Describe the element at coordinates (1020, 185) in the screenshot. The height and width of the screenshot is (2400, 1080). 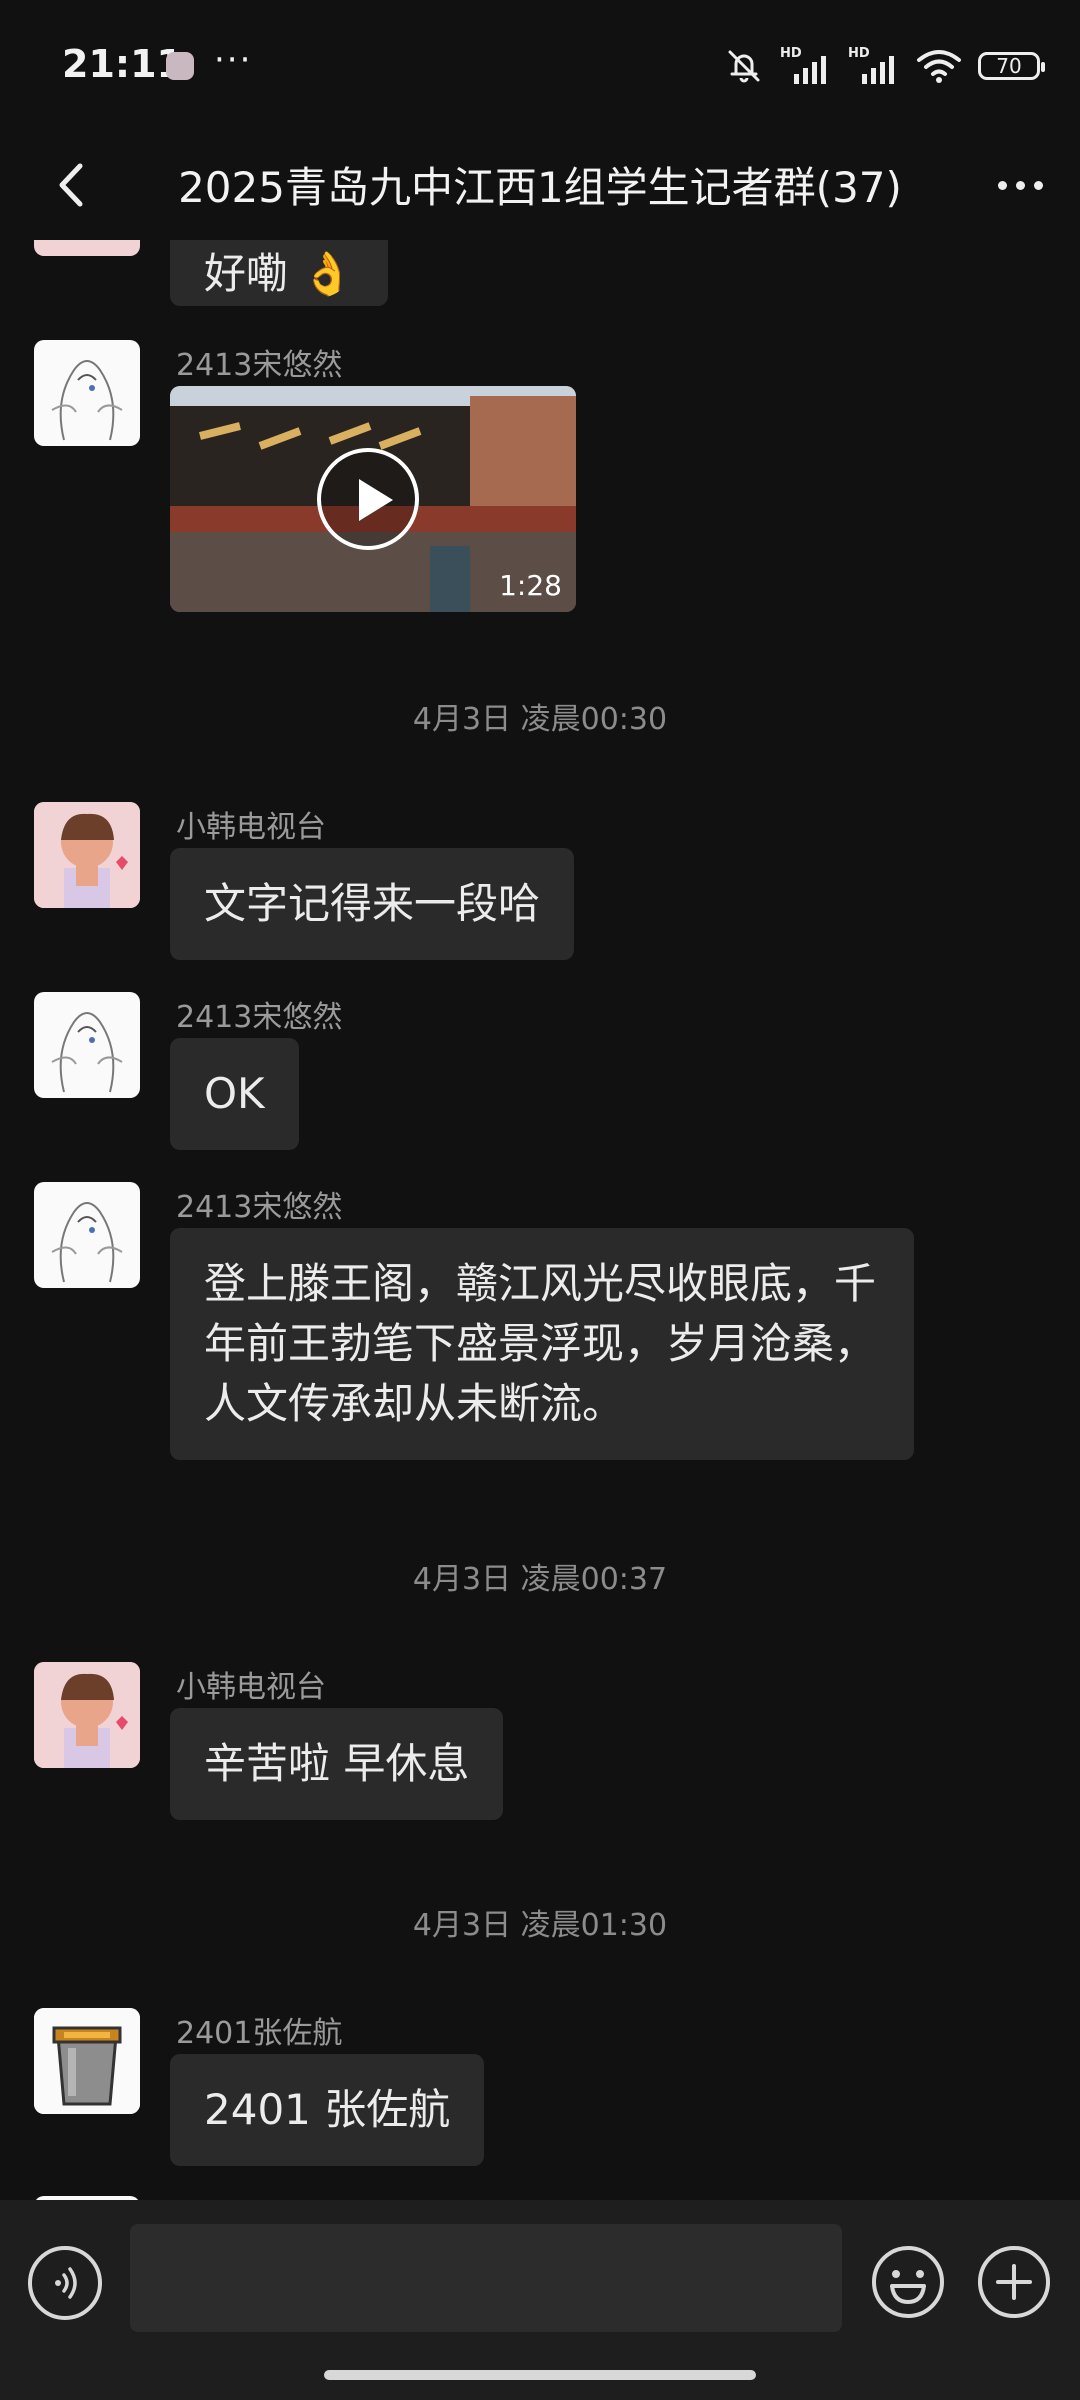
I see `more-options-button` at that location.